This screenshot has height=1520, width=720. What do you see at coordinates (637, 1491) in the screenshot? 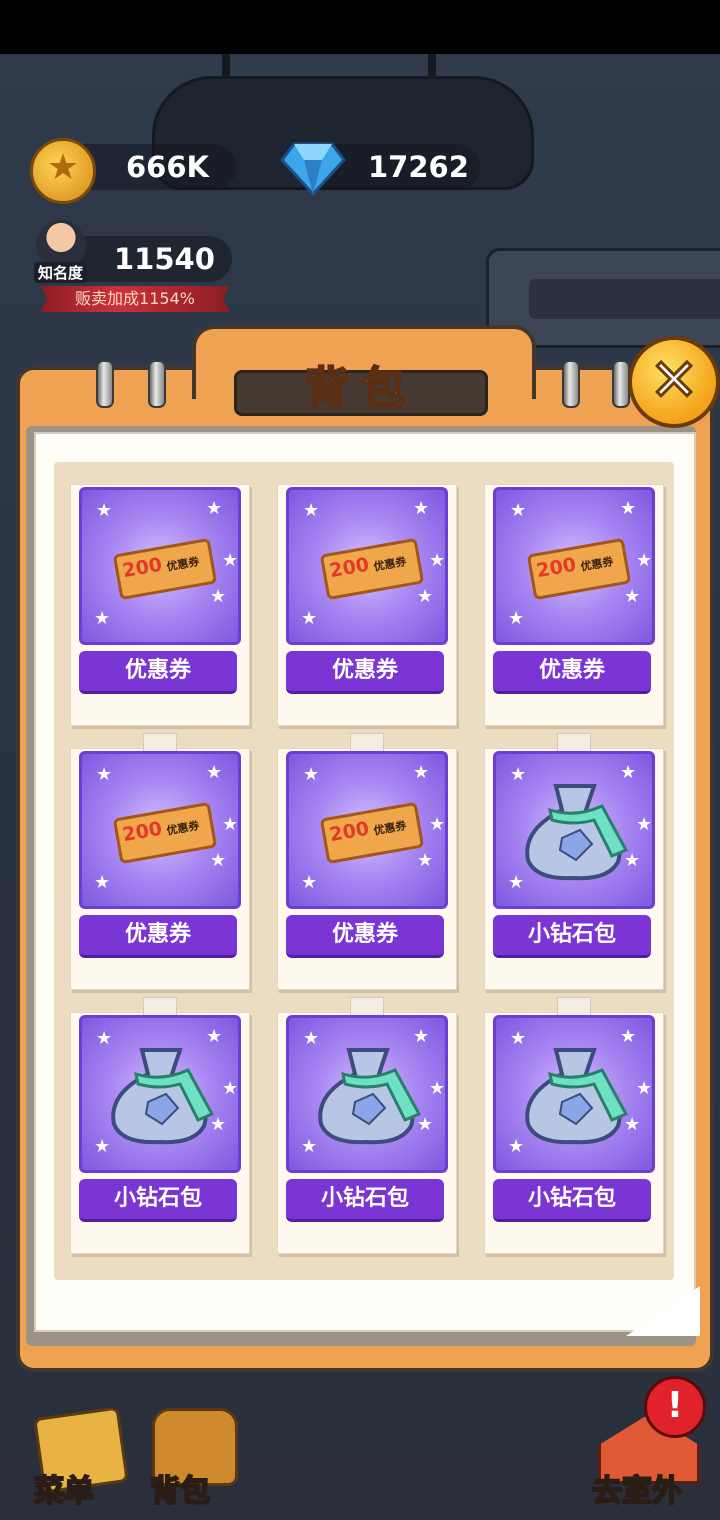
I see `go-outside-label: 去室外` at bounding box center [637, 1491].